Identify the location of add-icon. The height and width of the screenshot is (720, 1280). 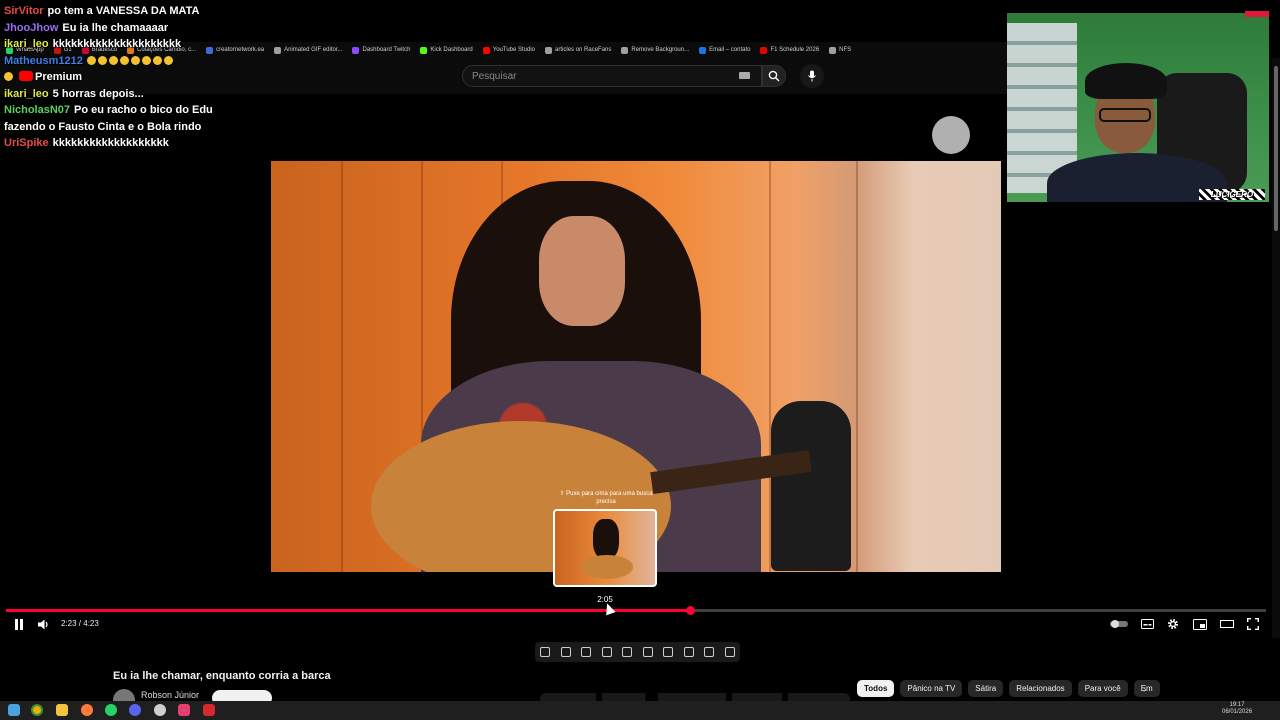
(688, 652).